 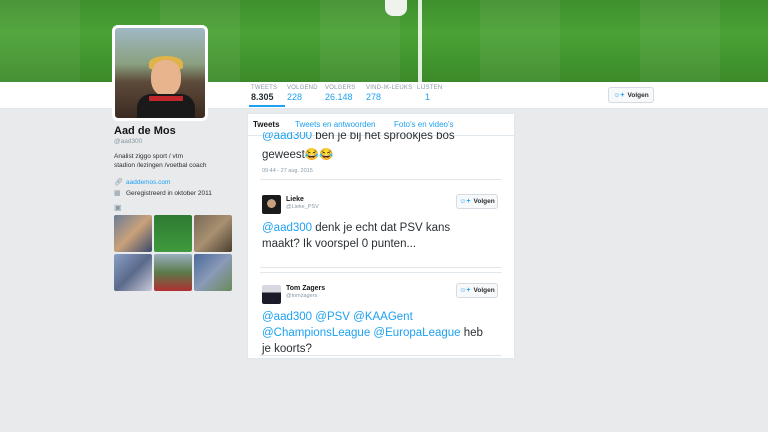 I want to click on stat-tweets: TWEETS 8.305, so click(x=267, y=96).